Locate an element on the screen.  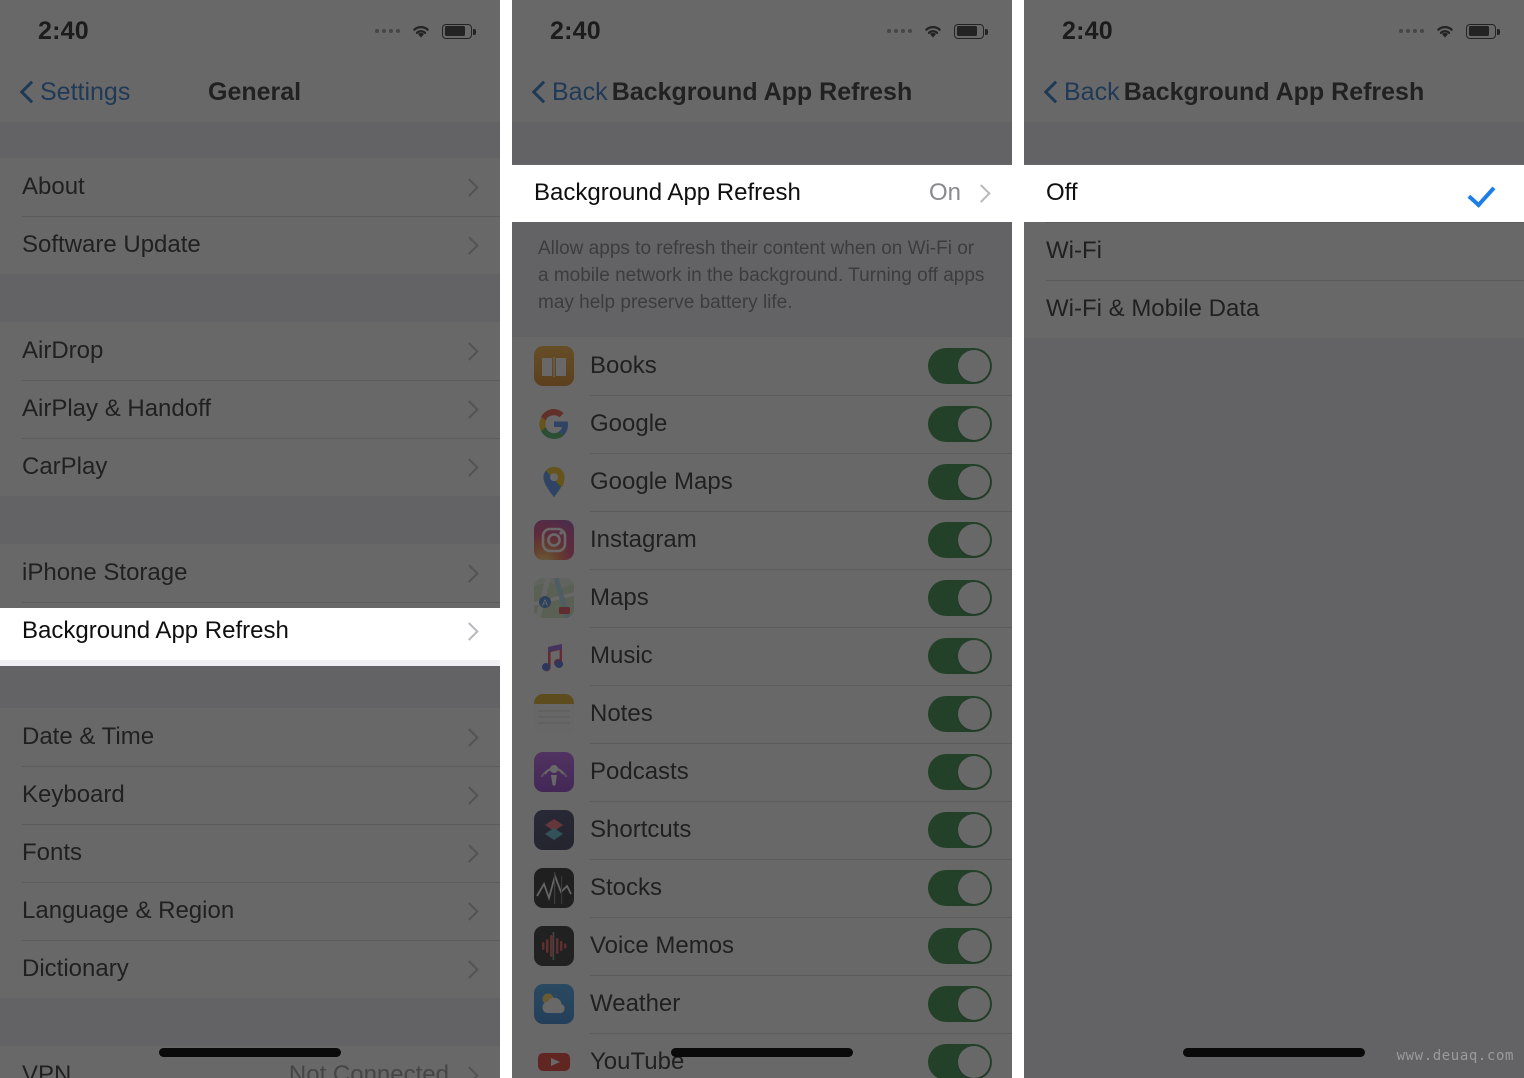
back-button-settings: Settings is located at coordinates (75, 92).